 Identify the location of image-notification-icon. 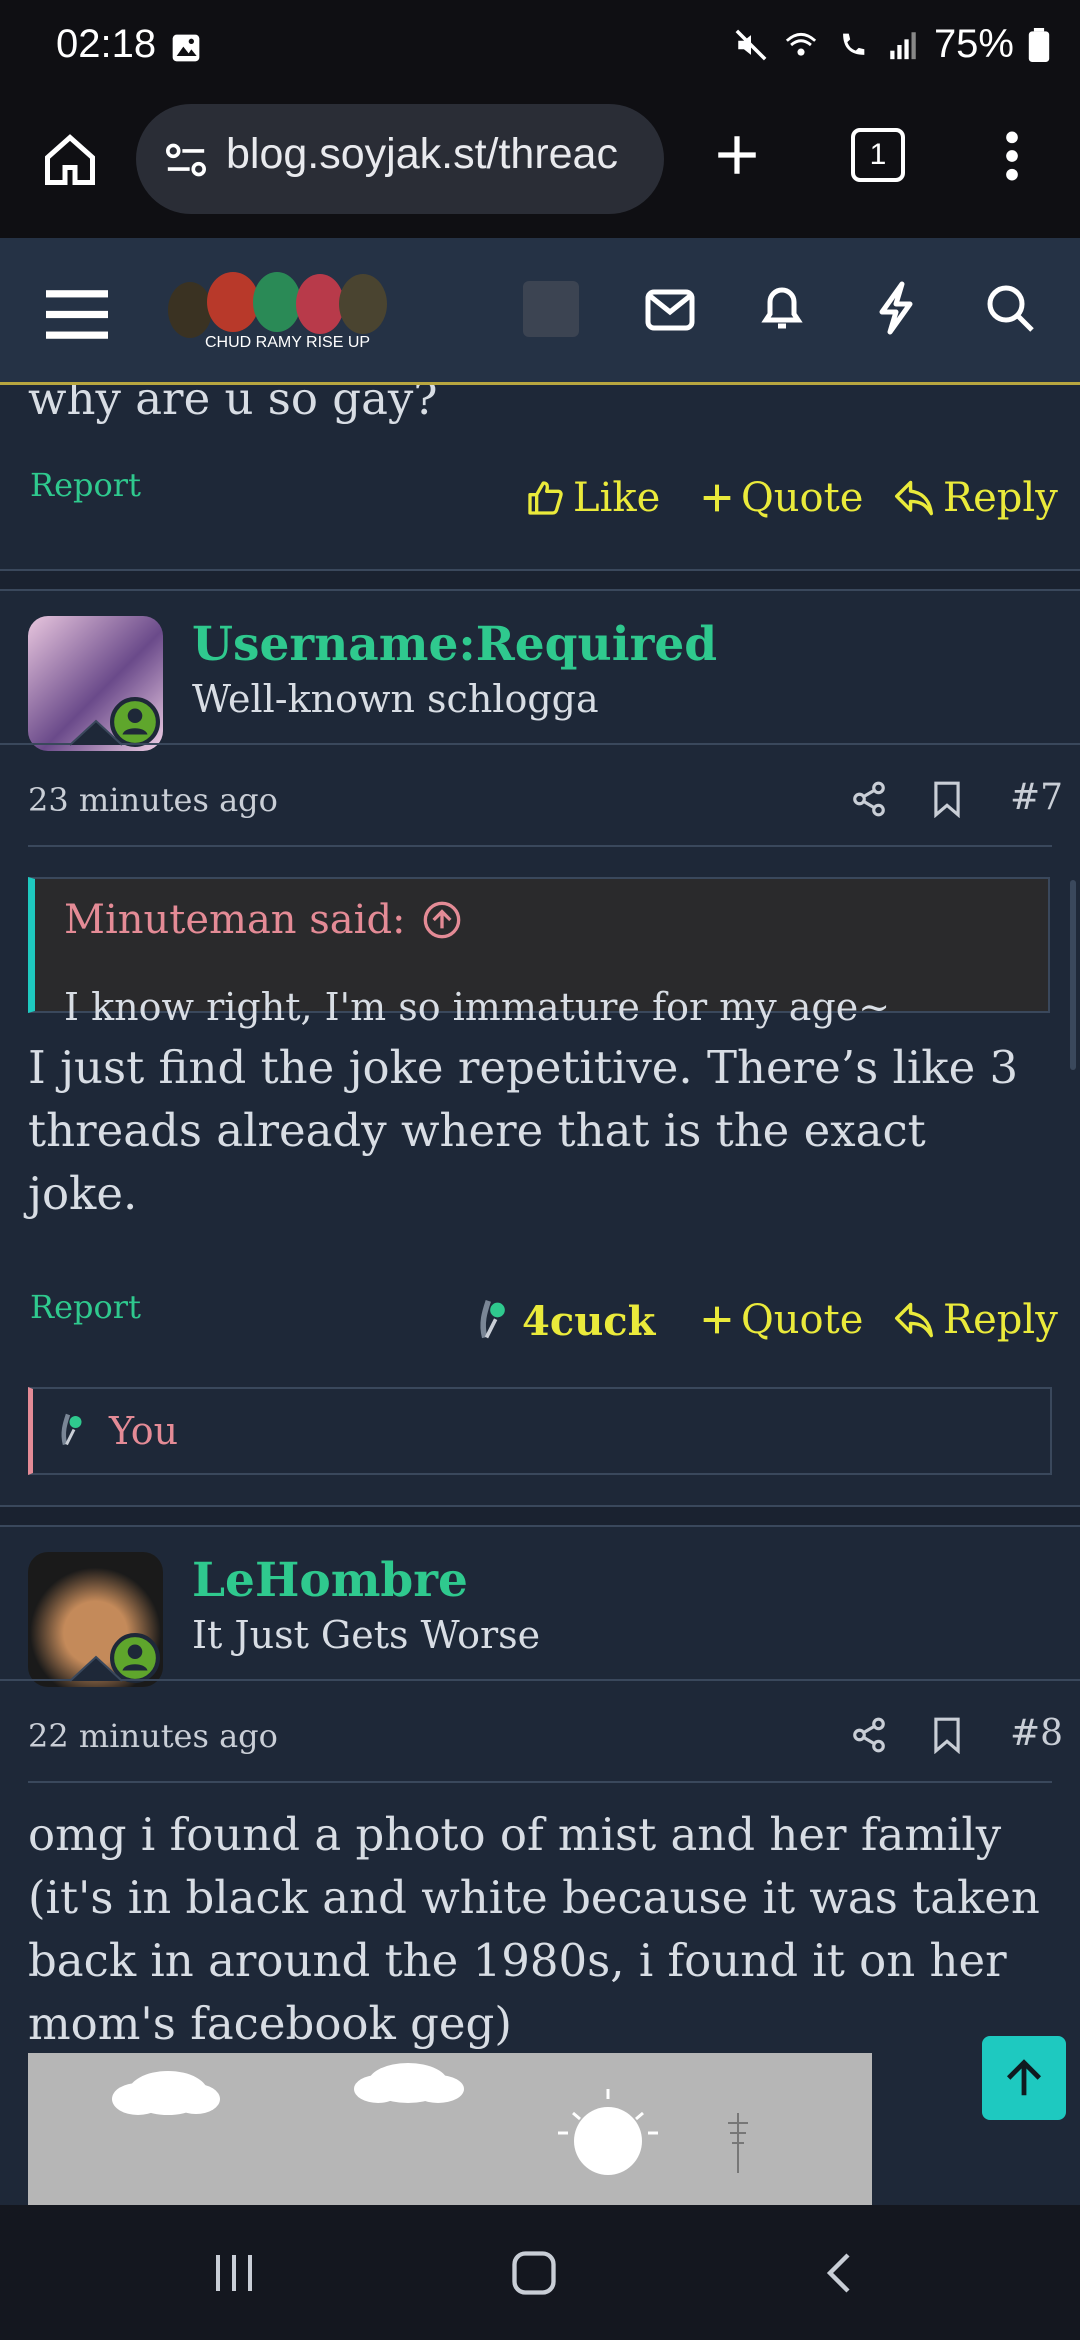
(186, 48).